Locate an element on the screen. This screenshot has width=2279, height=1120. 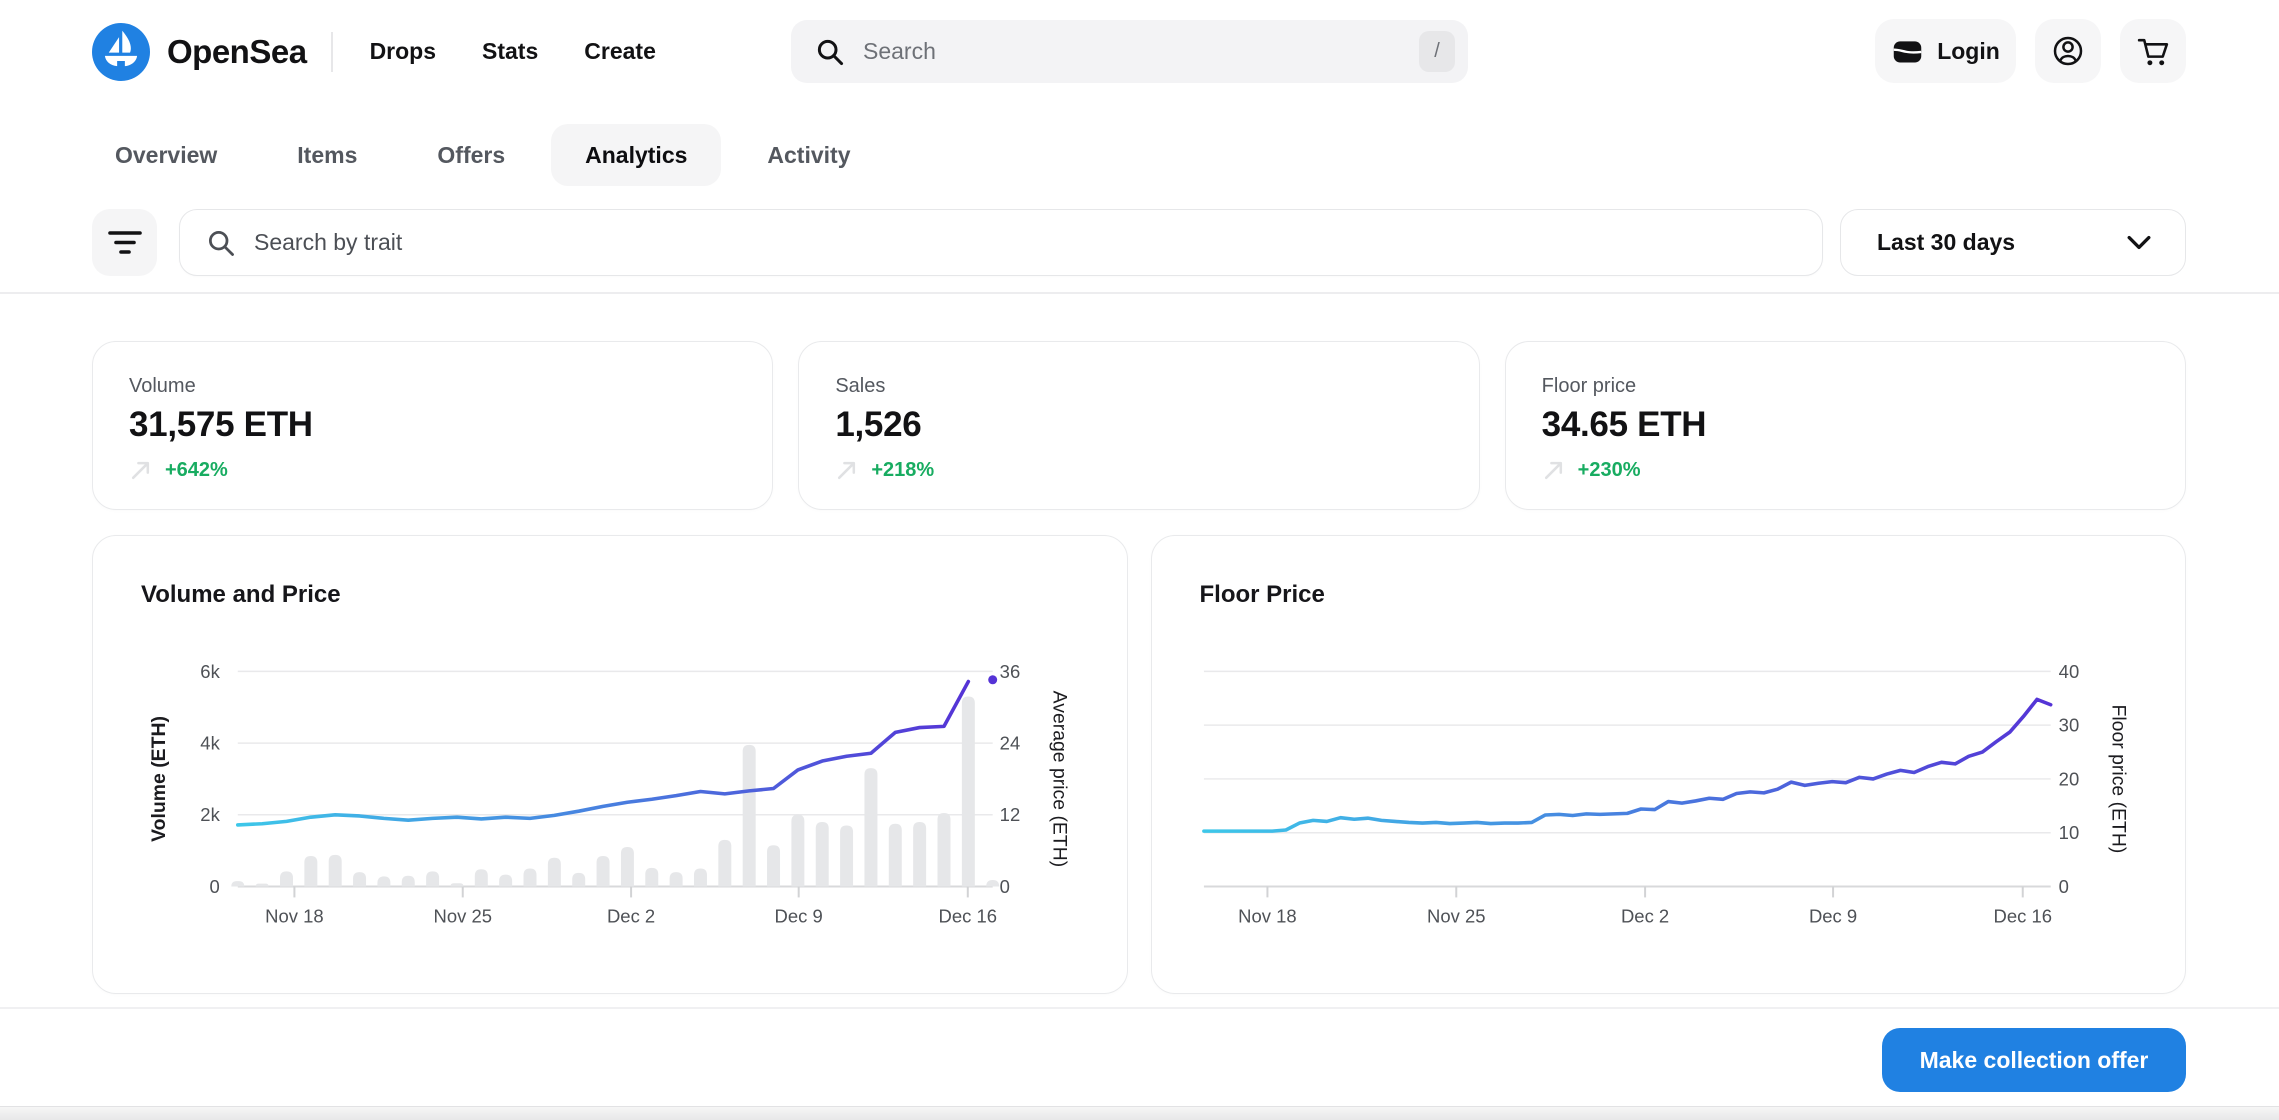
svg-text: Floor price (ETH) is located at coordinates (2118, 779).